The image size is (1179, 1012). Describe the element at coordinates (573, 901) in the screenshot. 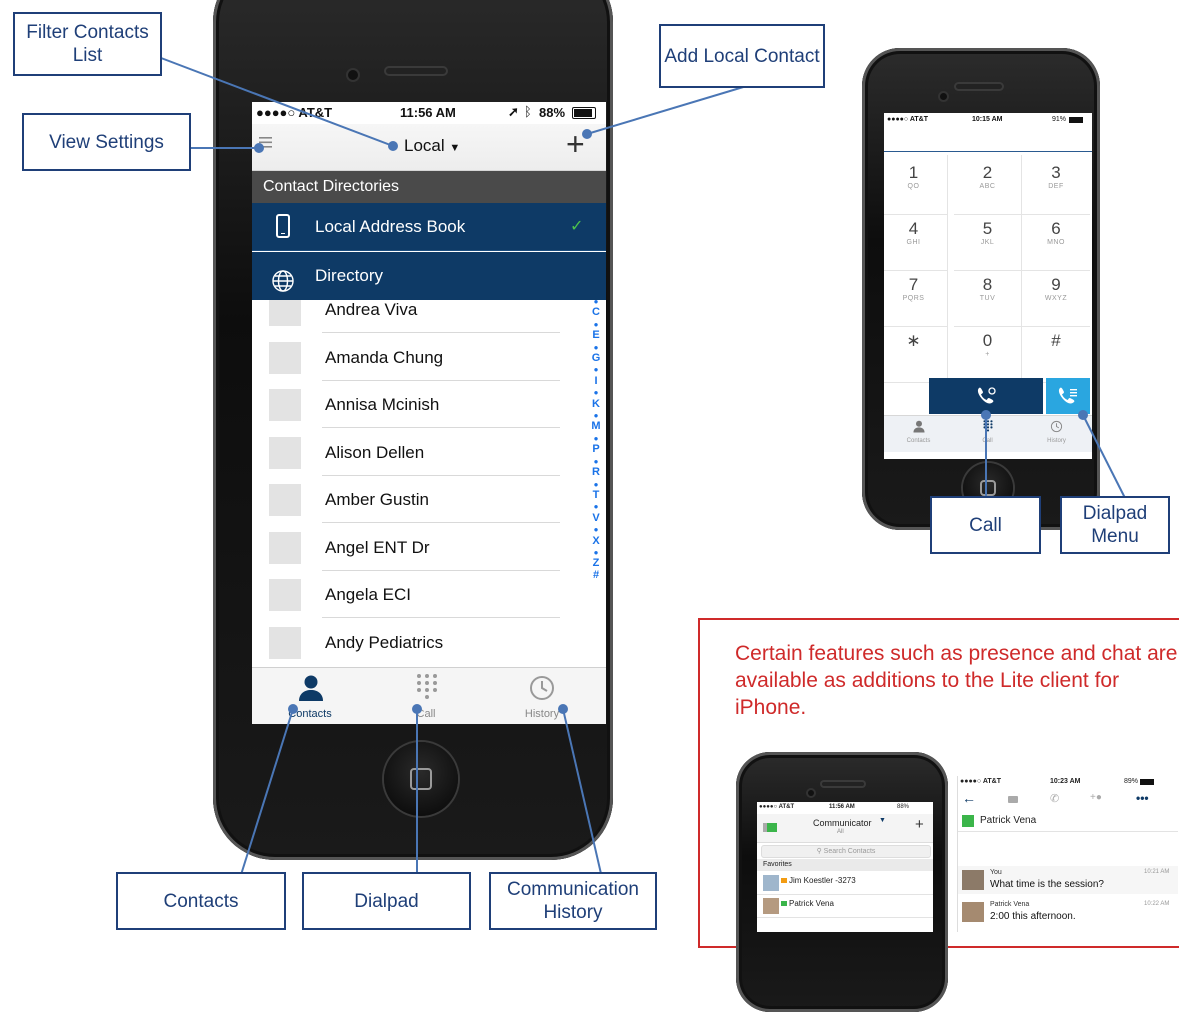

I see `callout-communication-history: Communication History` at that location.